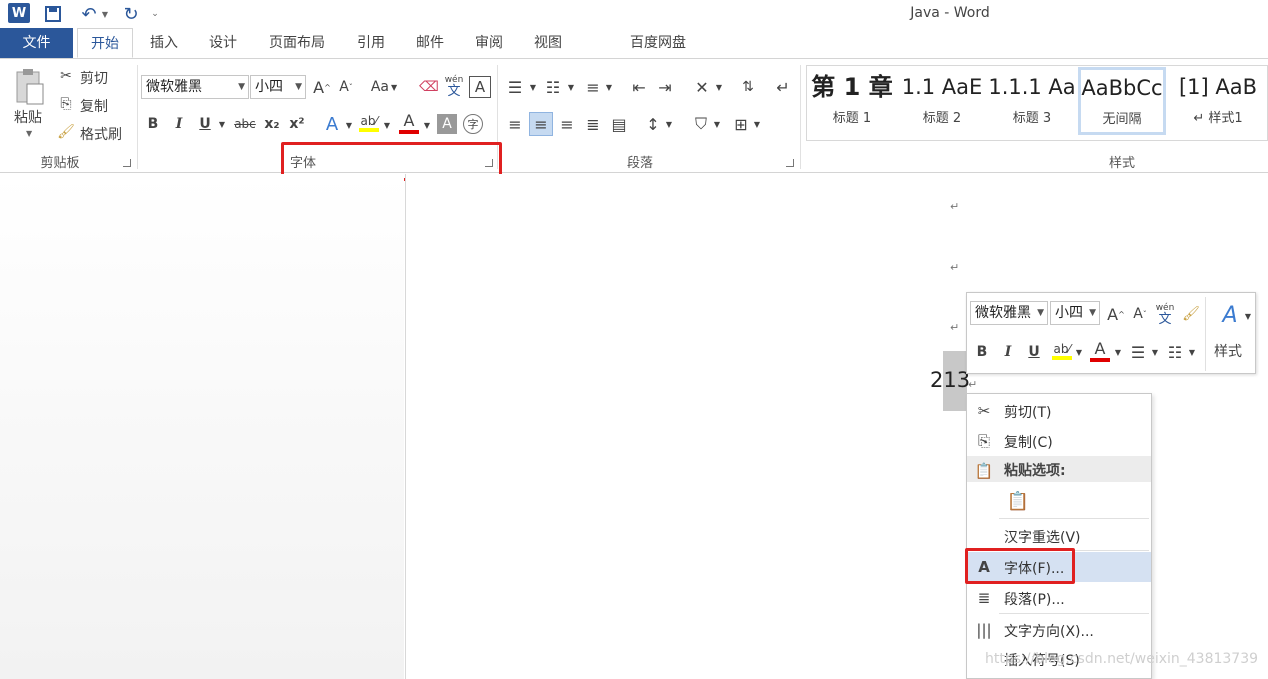  Describe the element at coordinates (790, 163) in the screenshot. I see `paragraph-launcher-icon` at that location.